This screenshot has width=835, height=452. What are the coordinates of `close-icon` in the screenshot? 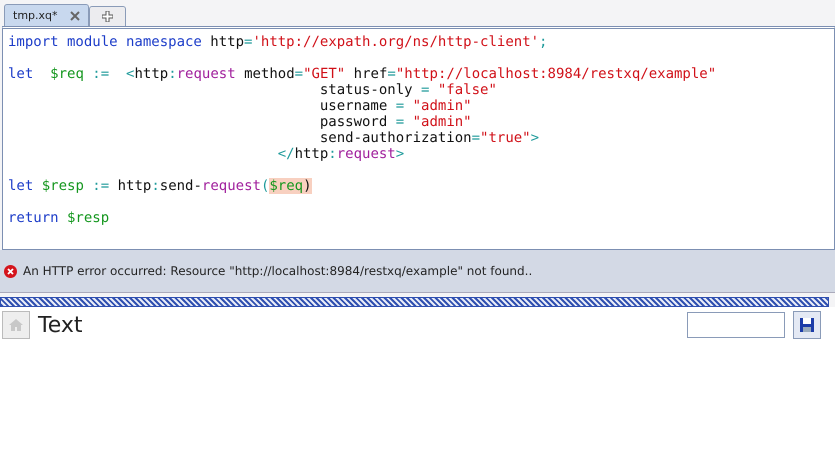 It's located at (75, 15).